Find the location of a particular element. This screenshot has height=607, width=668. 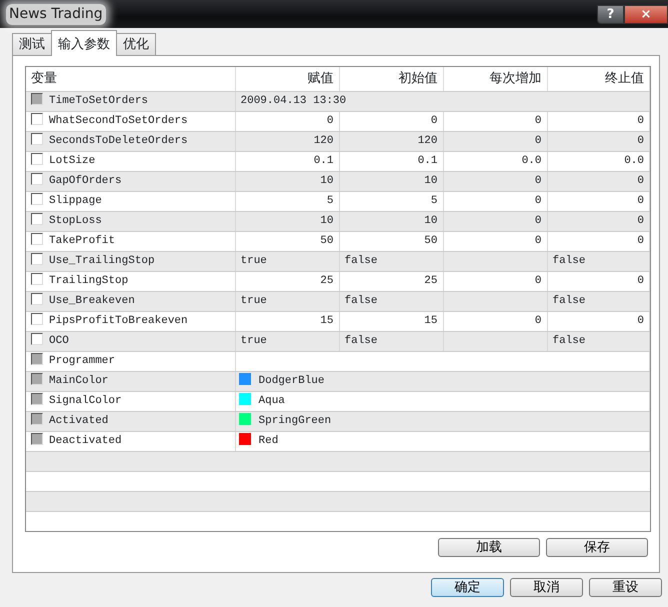

column-header: 终止值 is located at coordinates (624, 78).